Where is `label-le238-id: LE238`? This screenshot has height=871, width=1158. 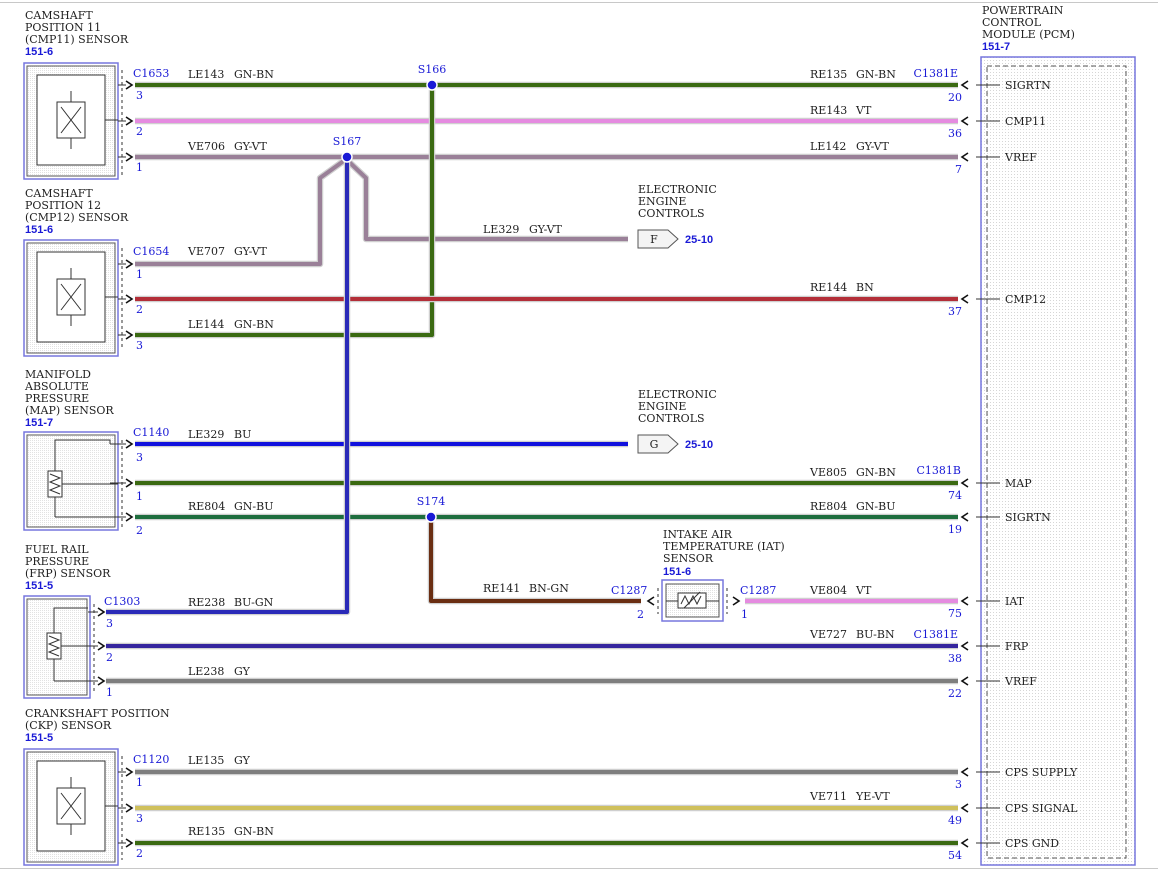
label-le238-id: LE238 is located at coordinates (206, 671).